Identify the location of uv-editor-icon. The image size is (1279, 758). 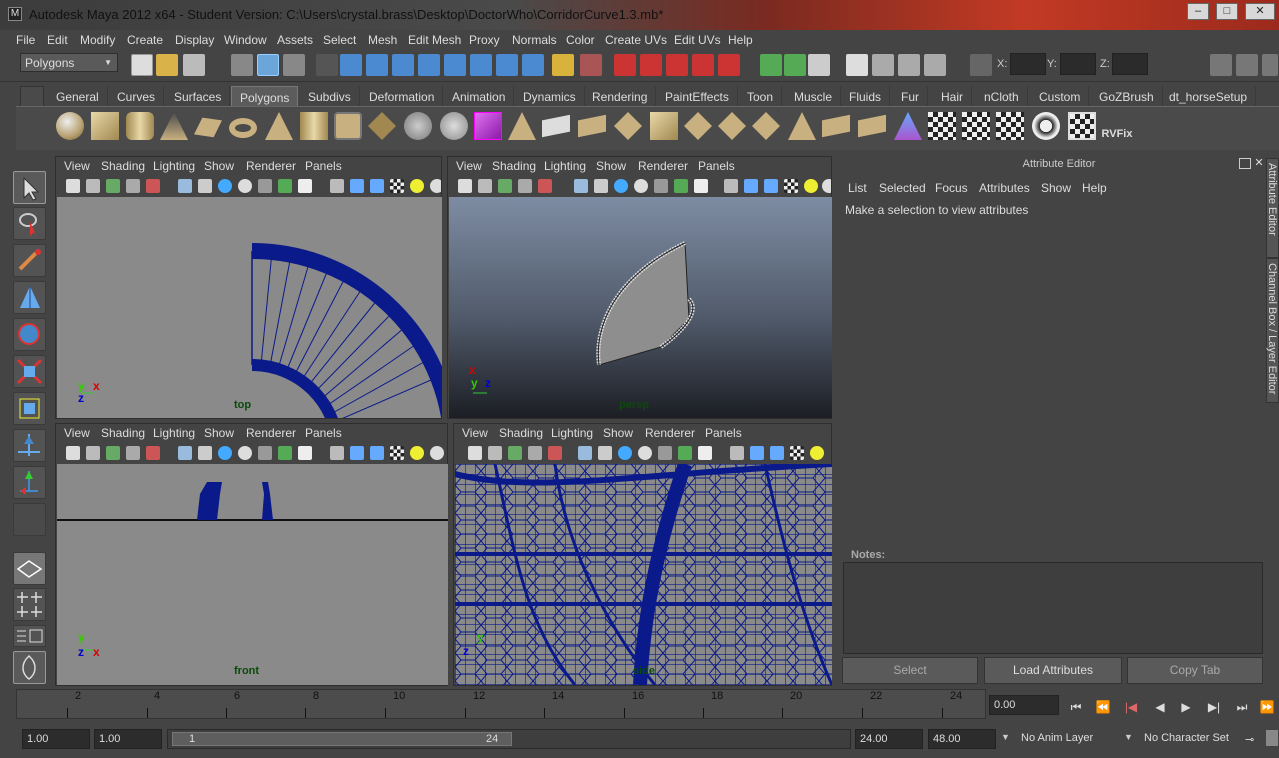
(1082, 126).